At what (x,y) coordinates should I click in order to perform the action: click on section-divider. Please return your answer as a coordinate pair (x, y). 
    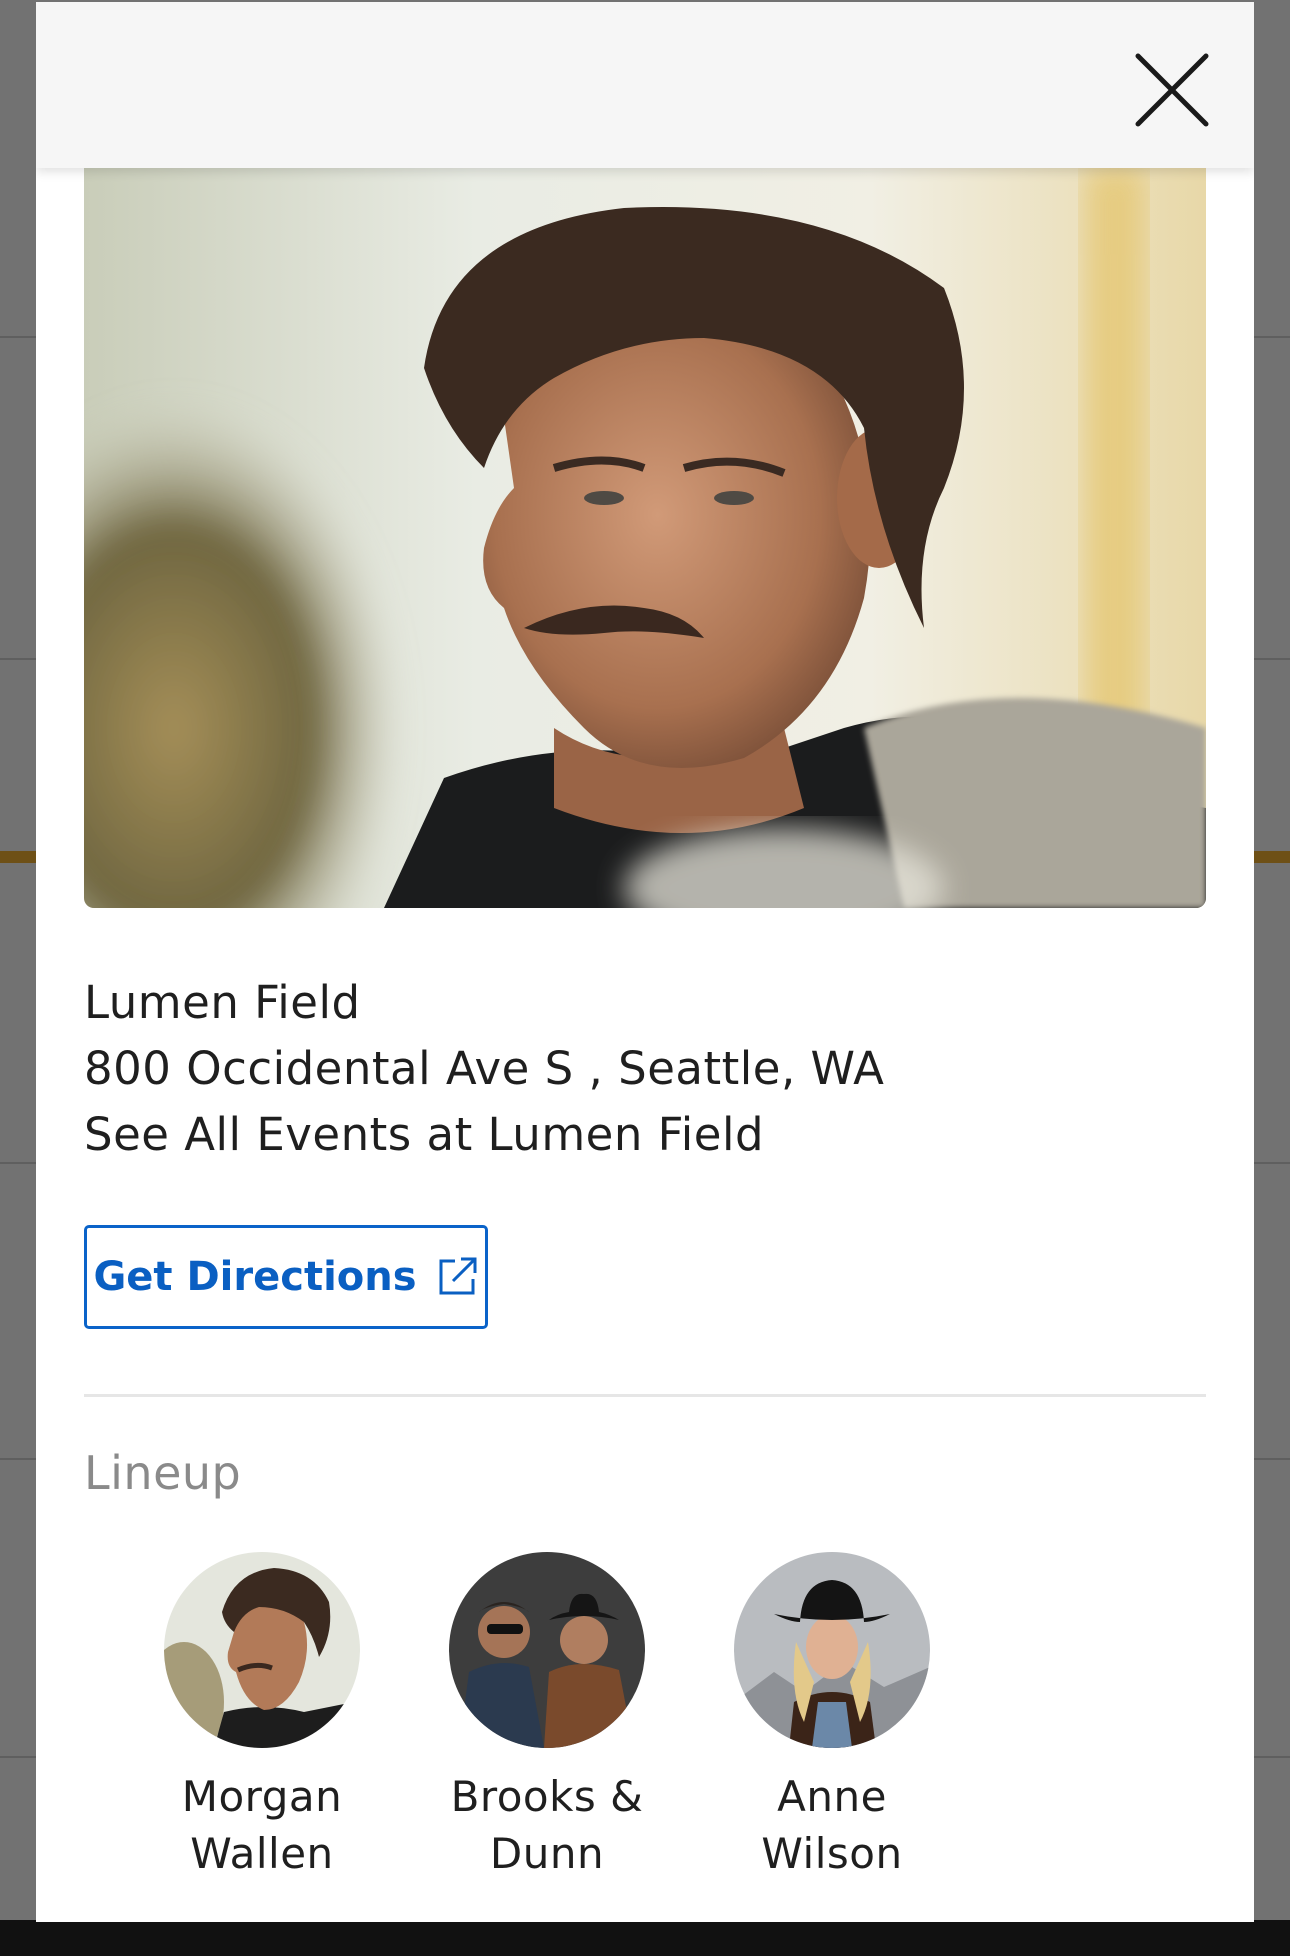
    Looking at the image, I should click on (645, 1395).